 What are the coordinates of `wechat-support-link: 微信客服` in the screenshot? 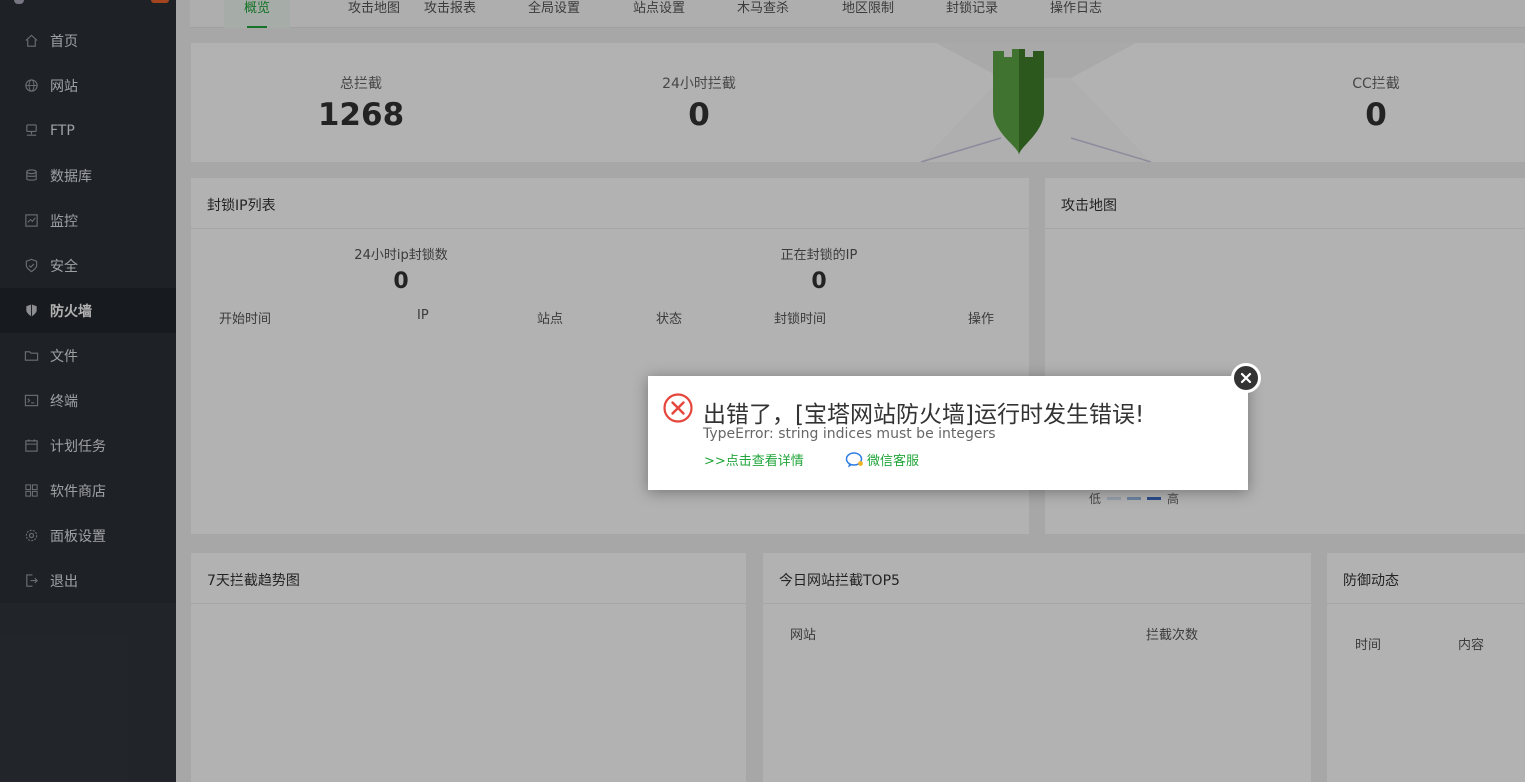 It's located at (882, 459).